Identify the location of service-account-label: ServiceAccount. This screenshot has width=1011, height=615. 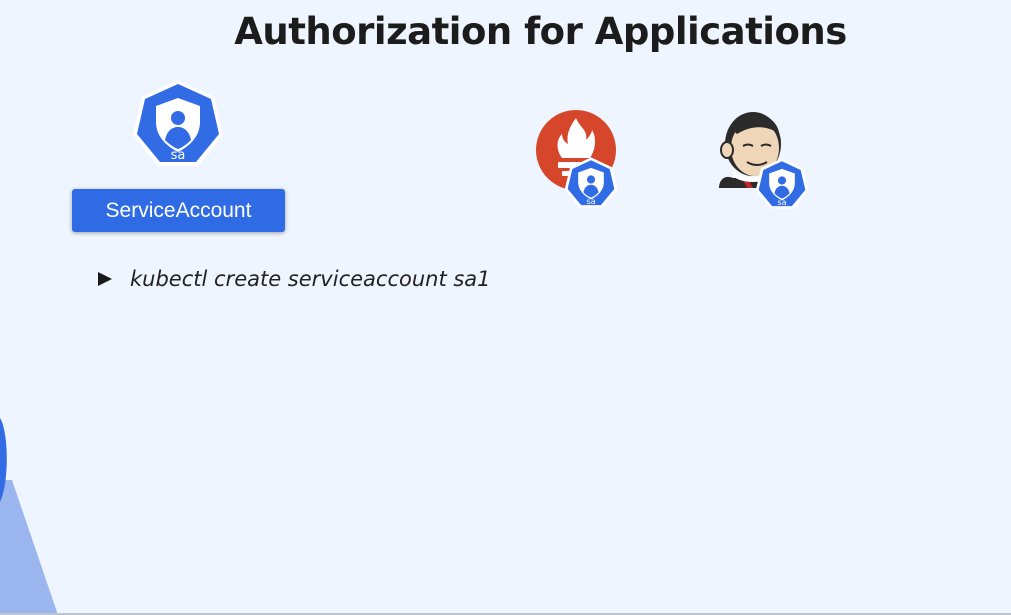
(178, 210).